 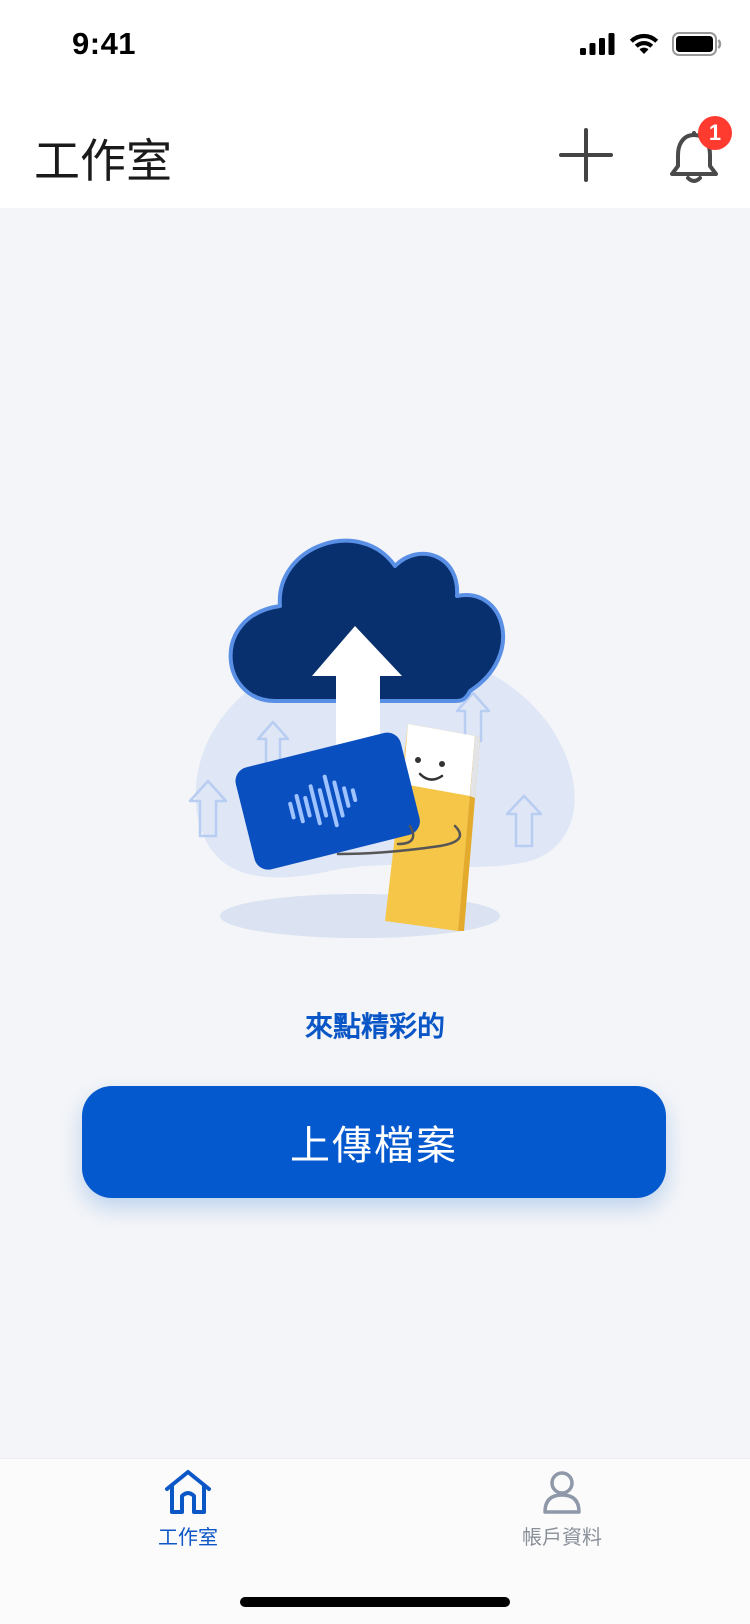 What do you see at coordinates (698, 153) in the screenshot?
I see `notifications-button: 1` at bounding box center [698, 153].